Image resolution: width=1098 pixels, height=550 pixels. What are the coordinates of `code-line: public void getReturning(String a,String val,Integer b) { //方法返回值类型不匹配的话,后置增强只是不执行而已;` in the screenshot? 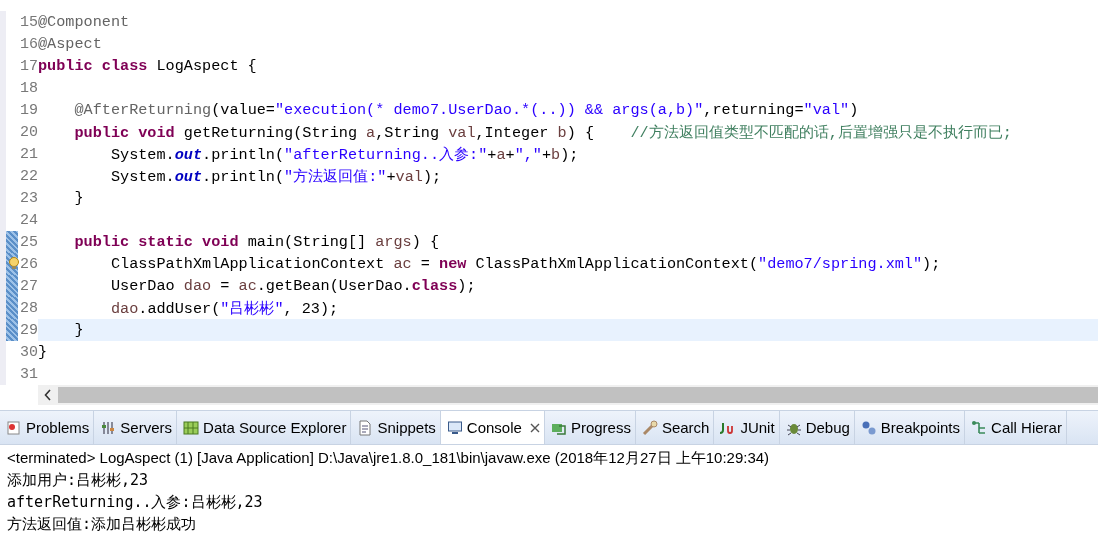 It's located at (542, 132).